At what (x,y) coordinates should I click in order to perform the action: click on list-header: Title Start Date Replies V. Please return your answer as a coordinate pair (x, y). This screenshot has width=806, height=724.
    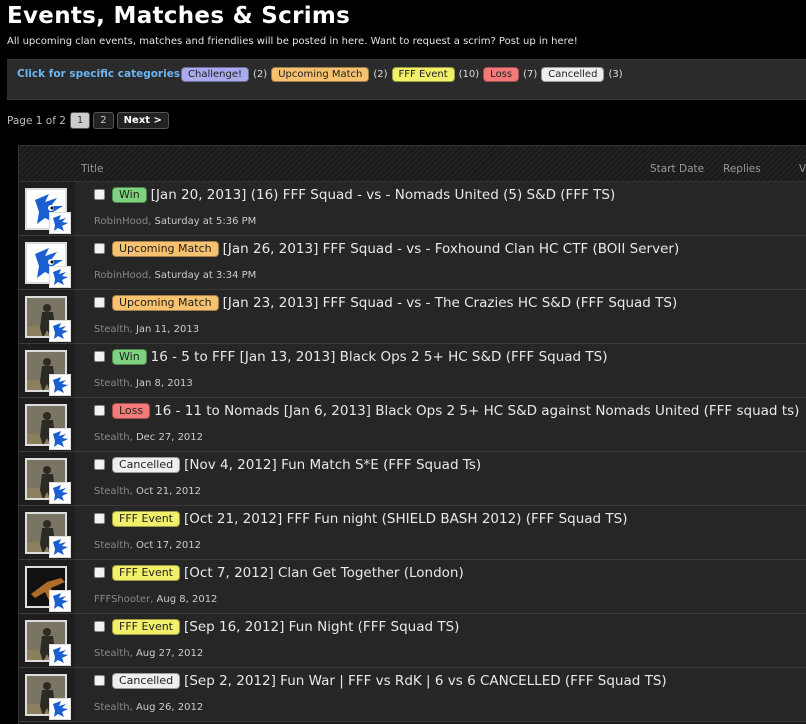
    Looking at the image, I should click on (412, 164).